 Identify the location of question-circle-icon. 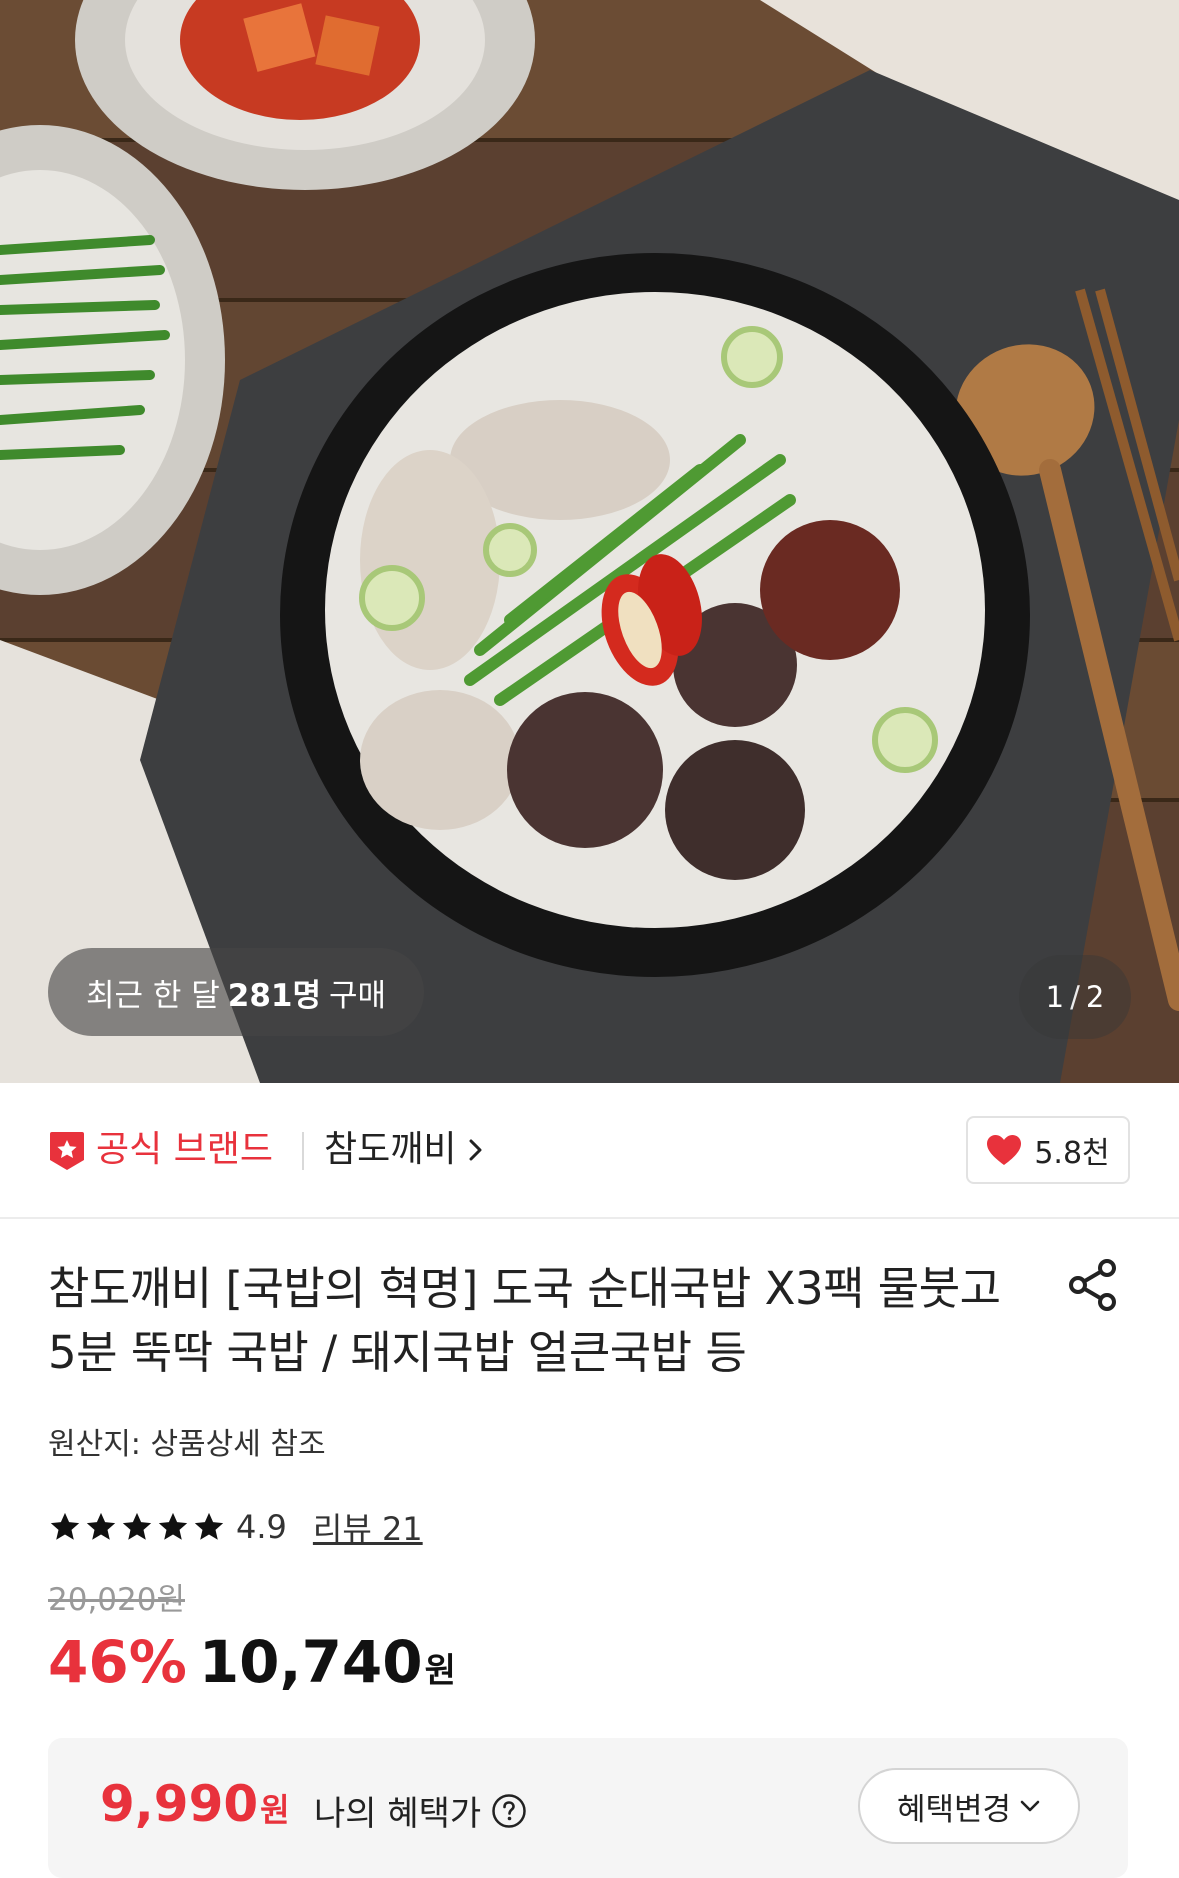
(509, 1811).